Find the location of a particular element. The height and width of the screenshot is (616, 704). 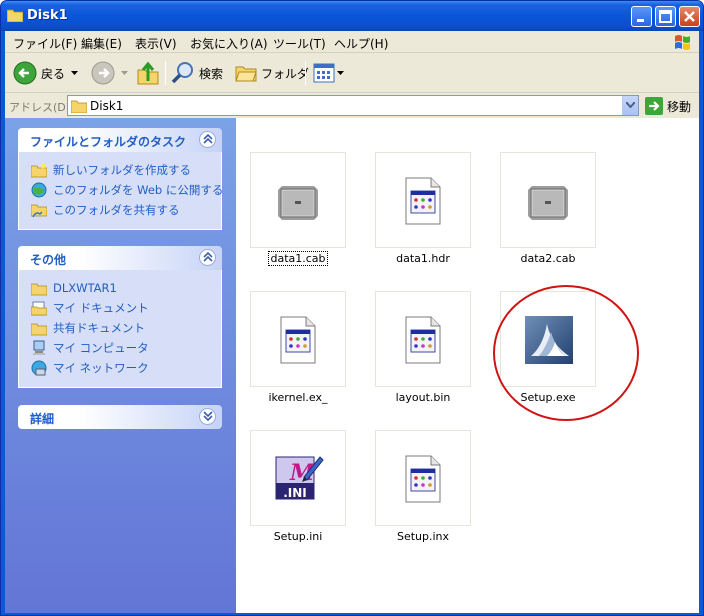

file-thumbnail: .INI M is located at coordinates (298, 478).